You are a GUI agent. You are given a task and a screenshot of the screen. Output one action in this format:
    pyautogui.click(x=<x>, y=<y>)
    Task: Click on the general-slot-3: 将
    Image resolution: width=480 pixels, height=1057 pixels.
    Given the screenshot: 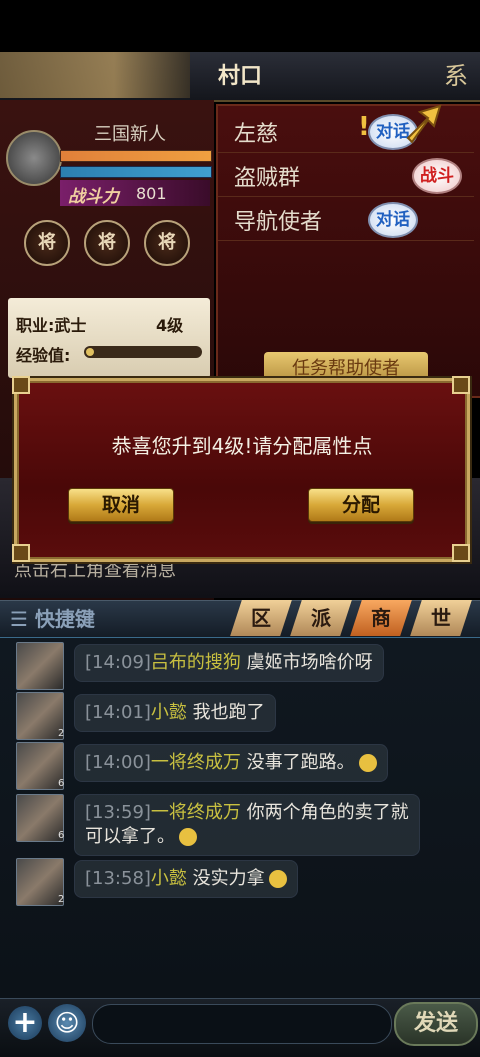 What is the action you would take?
    pyautogui.click(x=167, y=243)
    